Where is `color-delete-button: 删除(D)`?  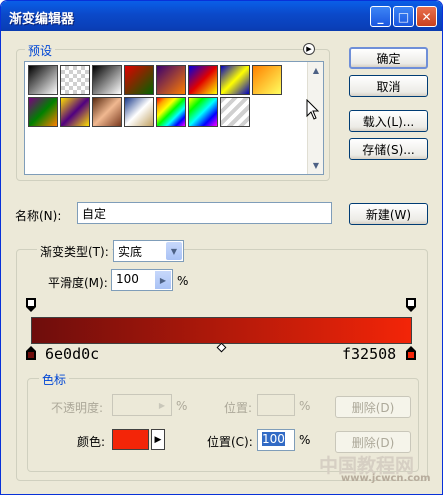 color-delete-button: 删除(D) is located at coordinates (373, 442).